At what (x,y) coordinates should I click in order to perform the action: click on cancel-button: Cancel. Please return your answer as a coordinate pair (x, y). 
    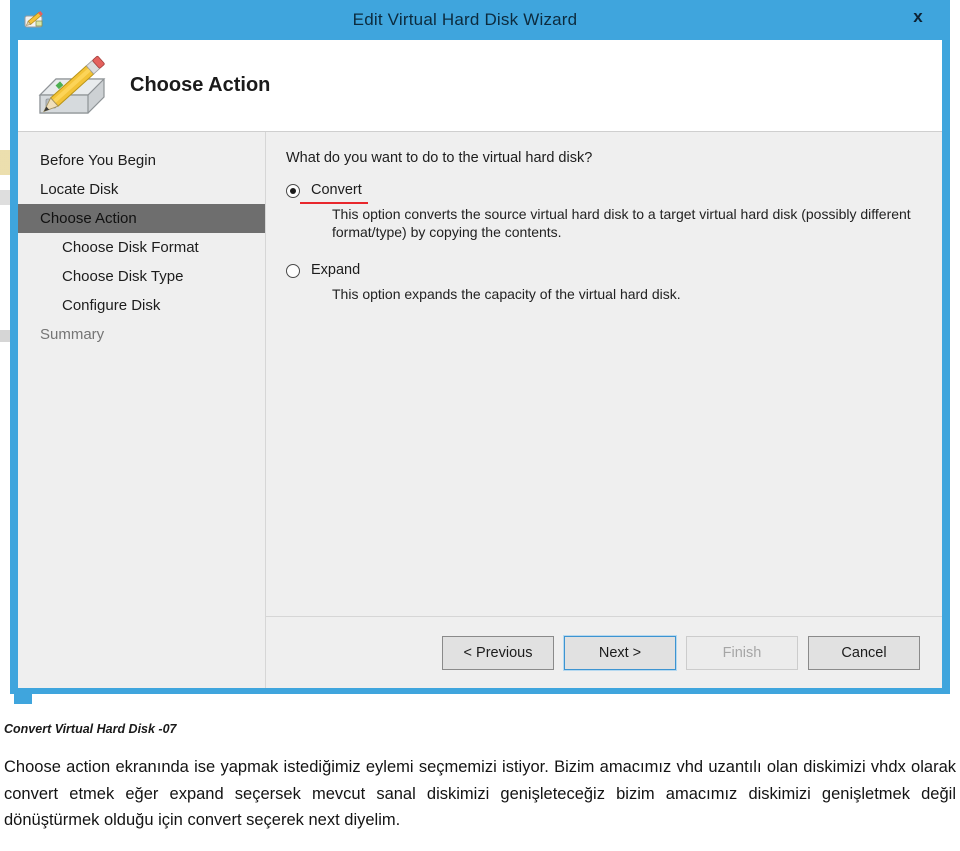
    Looking at the image, I should click on (864, 652).